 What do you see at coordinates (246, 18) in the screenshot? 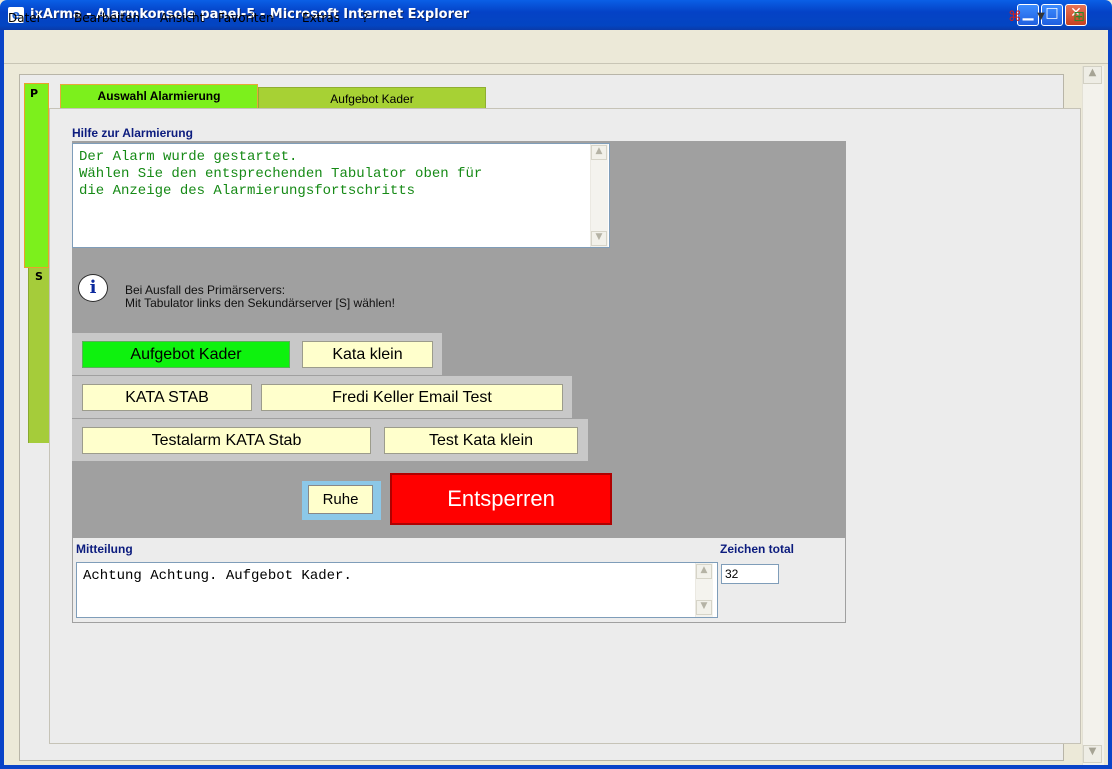
I see `menu-favoriten: Favoriten` at bounding box center [246, 18].